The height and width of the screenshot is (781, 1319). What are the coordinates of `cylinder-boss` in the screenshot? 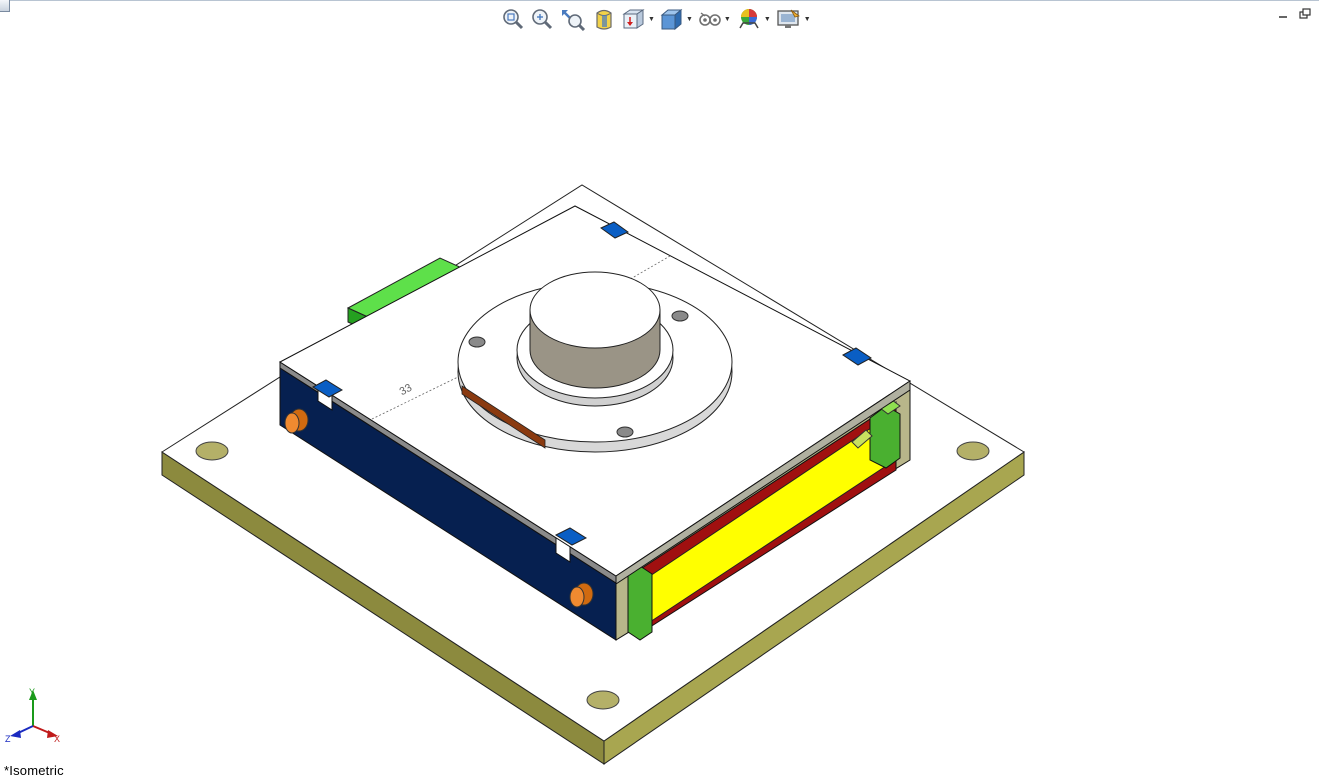 It's located at (595, 330).